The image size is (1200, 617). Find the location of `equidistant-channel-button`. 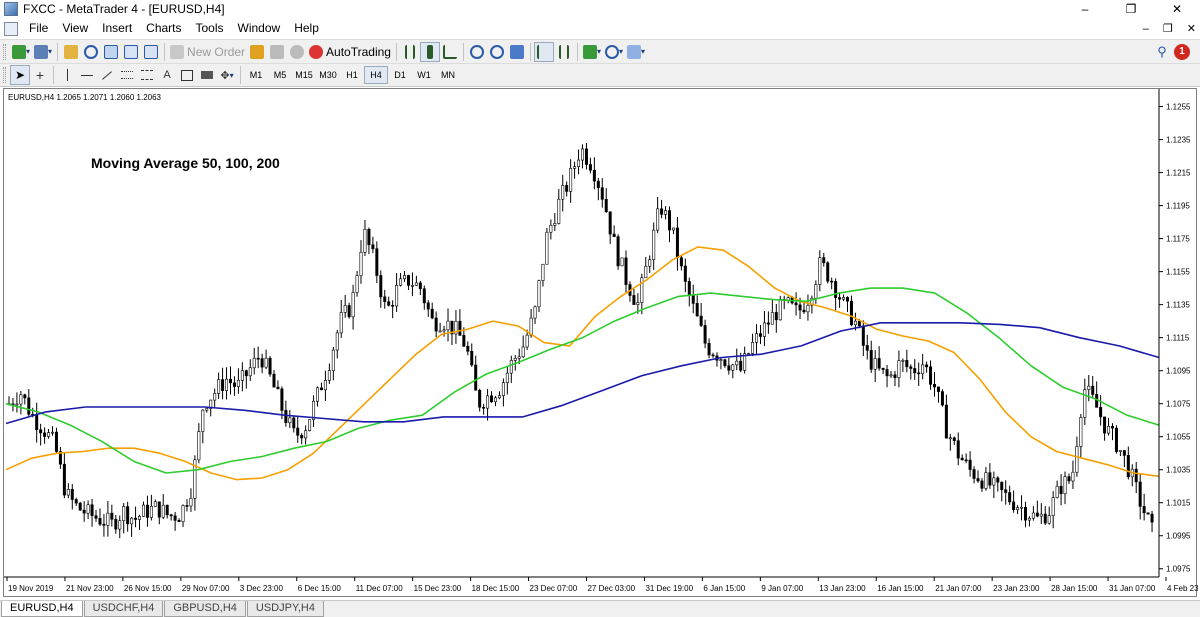

equidistant-channel-button is located at coordinates (127, 75).